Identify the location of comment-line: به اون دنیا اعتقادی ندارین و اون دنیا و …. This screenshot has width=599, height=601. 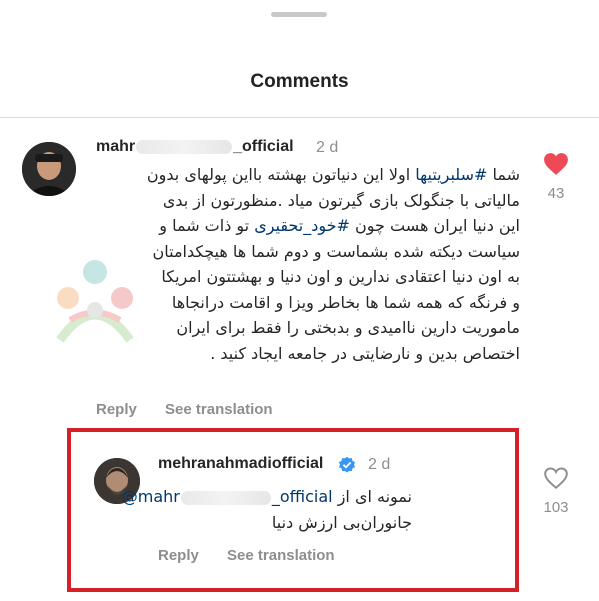
(340, 276).